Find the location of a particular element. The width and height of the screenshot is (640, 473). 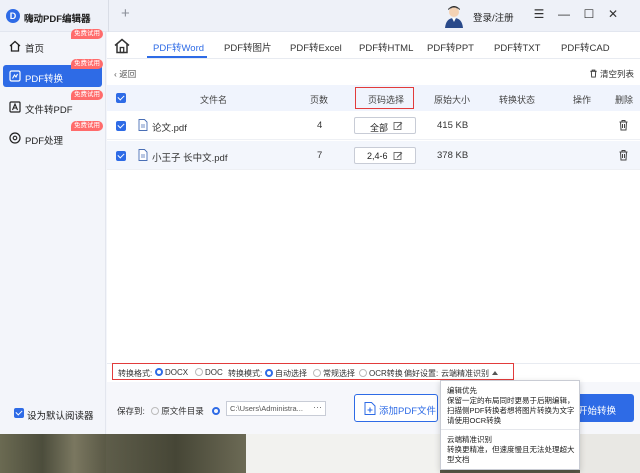

page-count: 7 is located at coordinates (320, 155).